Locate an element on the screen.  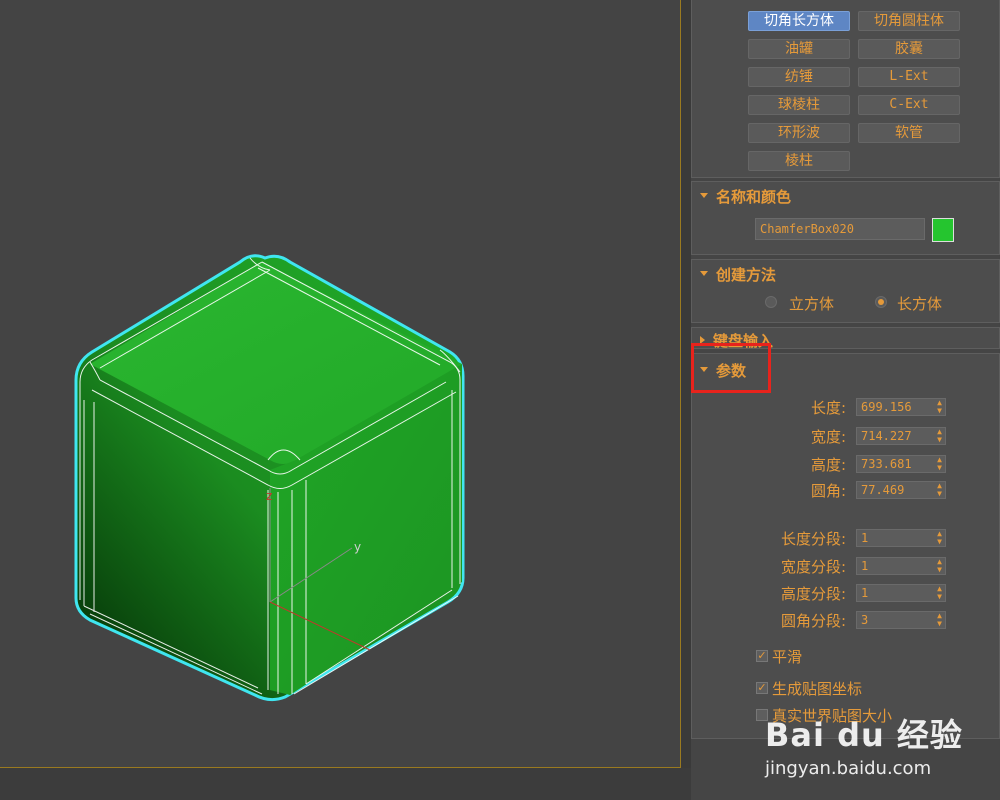
chamfer-cylinder-button: 切角圆柱体 is located at coordinates (909, 21).